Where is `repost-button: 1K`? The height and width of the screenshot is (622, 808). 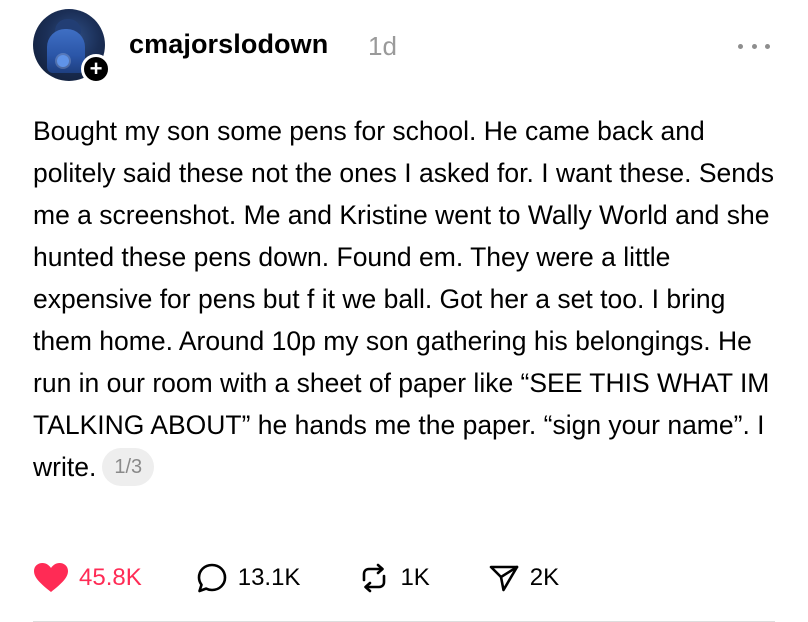 repost-button: 1K is located at coordinates (394, 578).